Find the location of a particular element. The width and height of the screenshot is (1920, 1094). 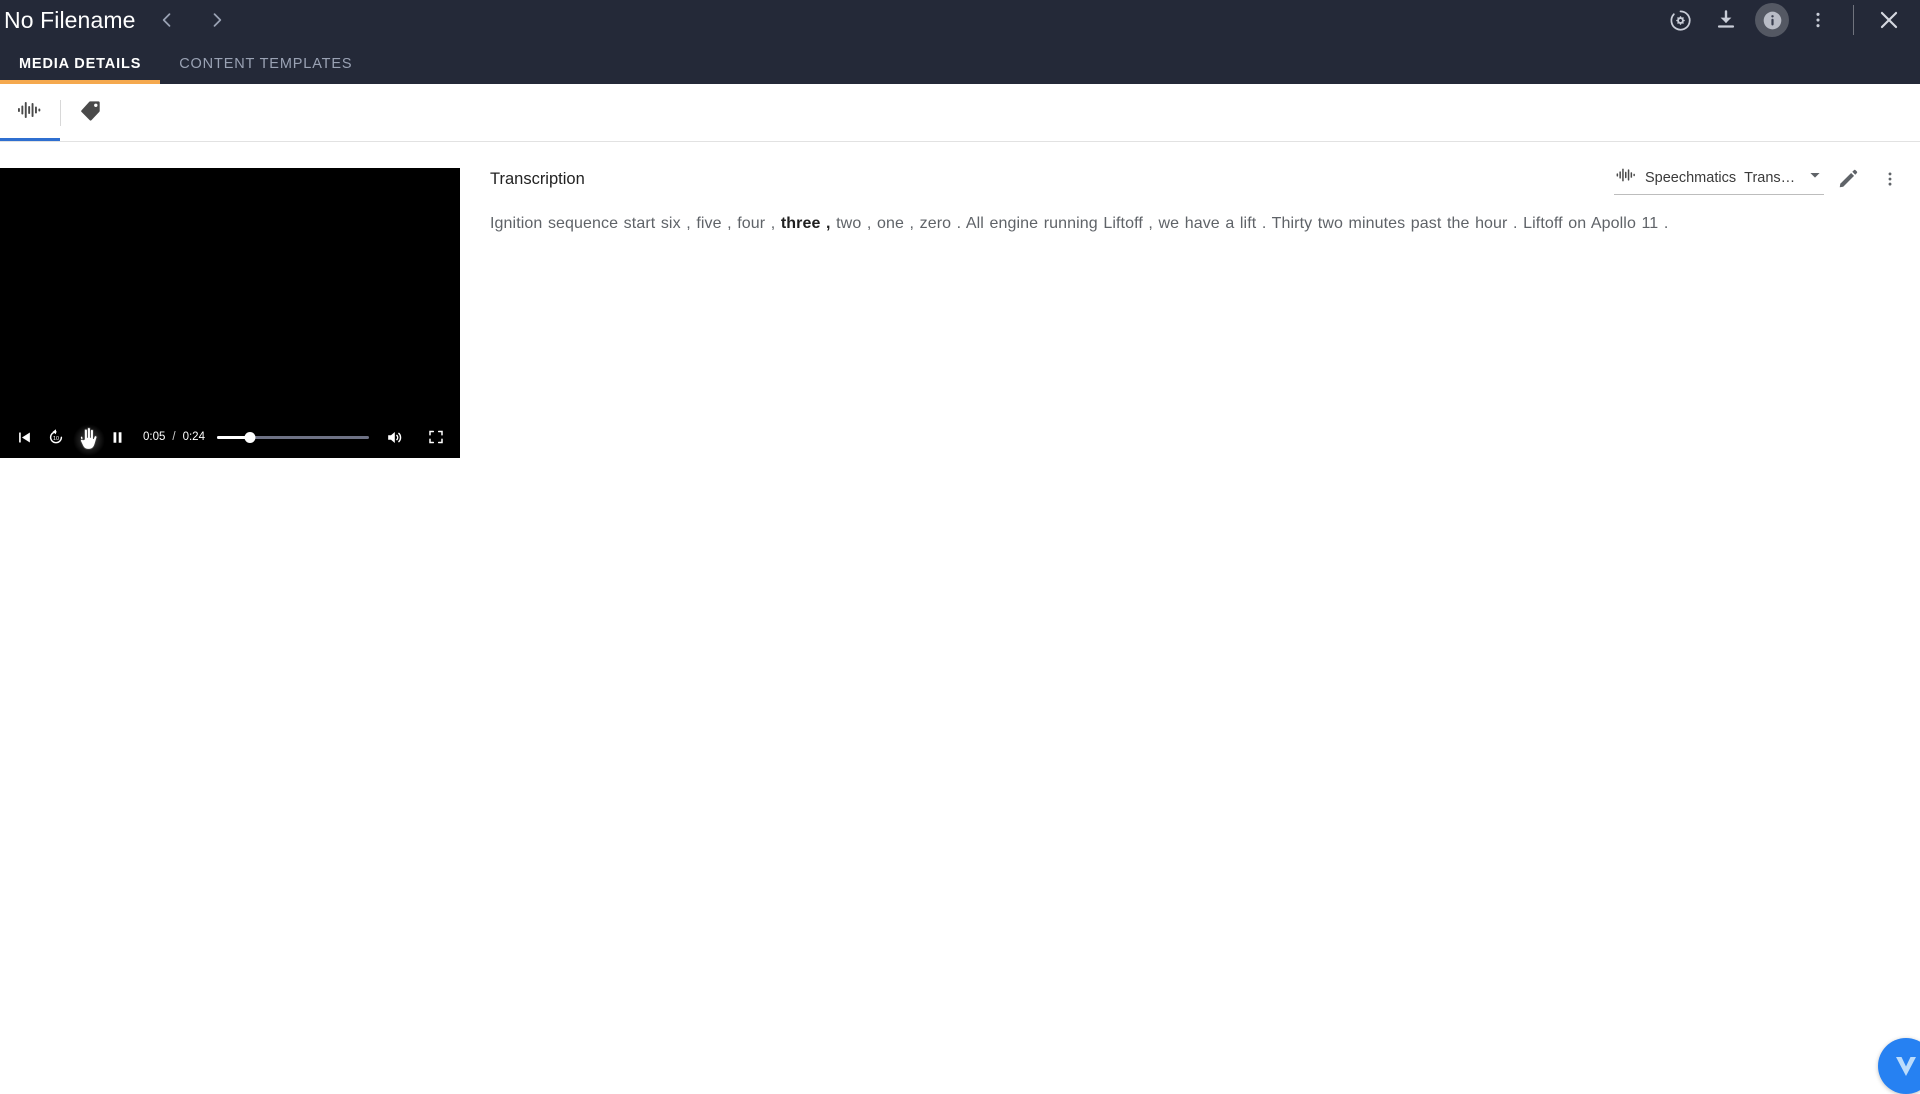

svg-text: 30 is located at coordinates (87, 439).